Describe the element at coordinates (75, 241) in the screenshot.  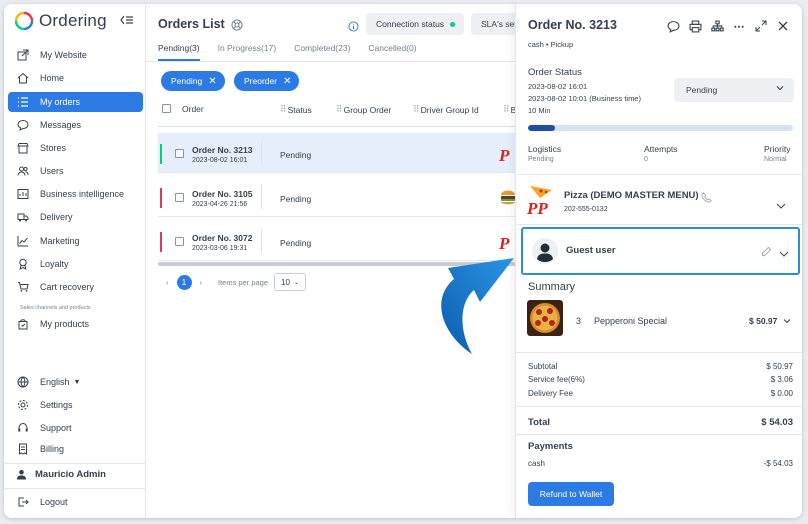
I see `sidebar-item-marketing: Marketing` at that location.